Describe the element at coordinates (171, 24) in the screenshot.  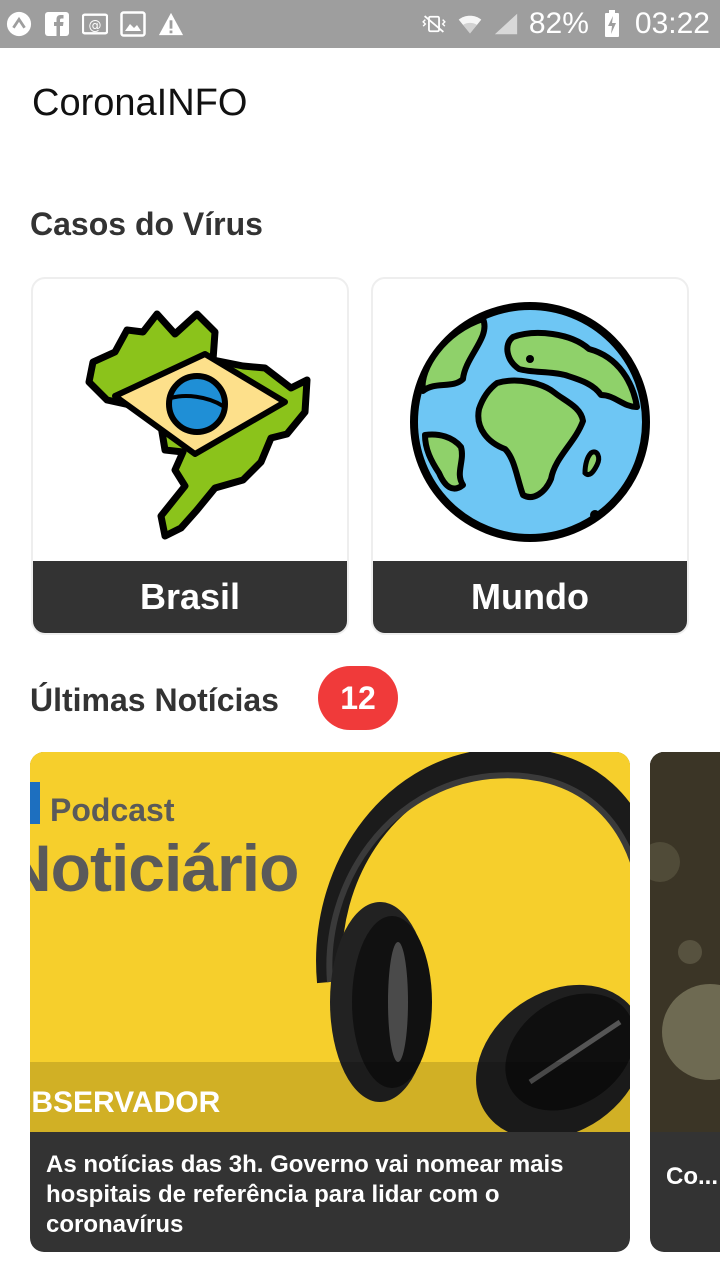
I see `warning-icon` at that location.